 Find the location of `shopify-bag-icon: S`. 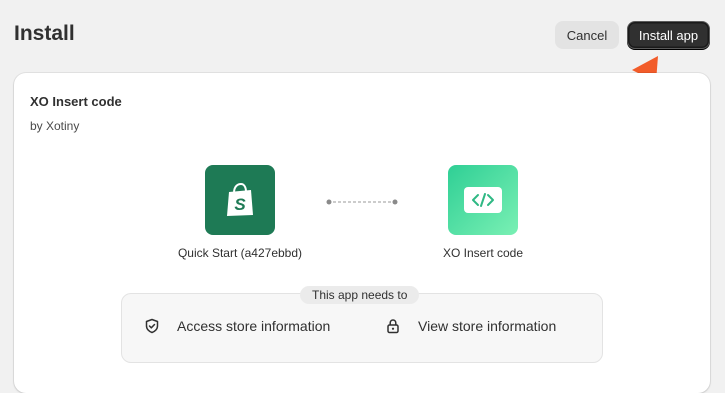

shopify-bag-icon: S is located at coordinates (240, 199).